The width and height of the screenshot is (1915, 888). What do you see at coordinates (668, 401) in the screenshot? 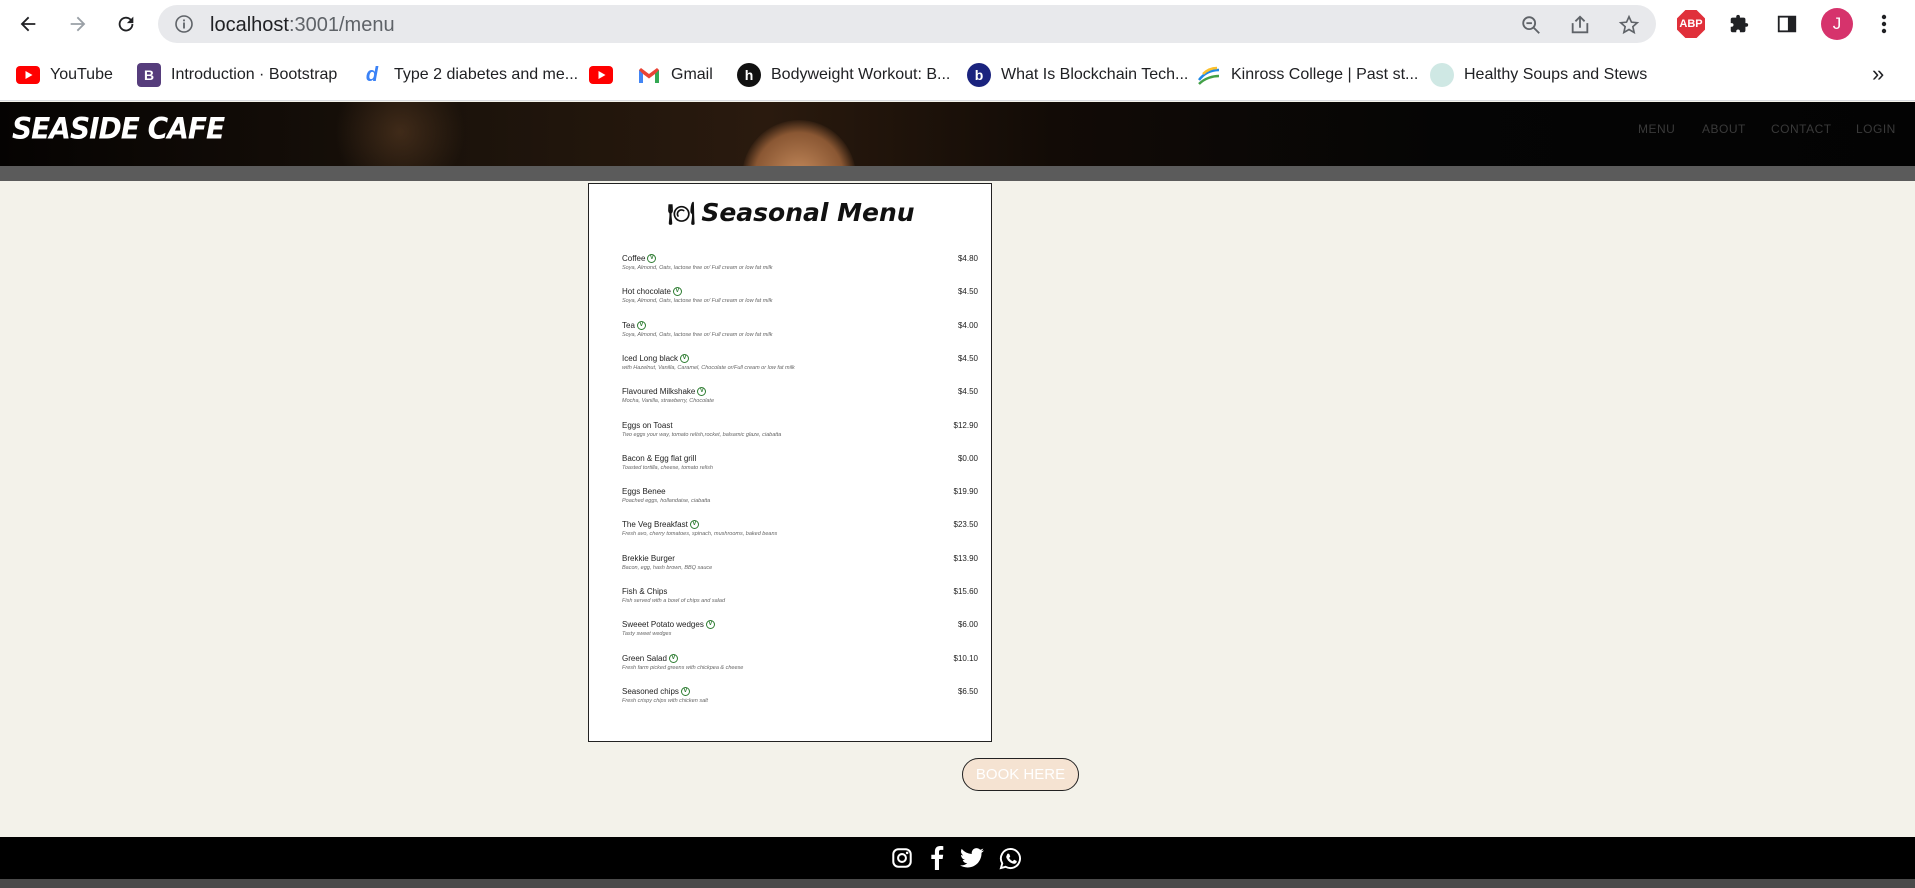
I see `menu-item-description: Mocha, Vanilla, strawberry, Chocolate` at bounding box center [668, 401].